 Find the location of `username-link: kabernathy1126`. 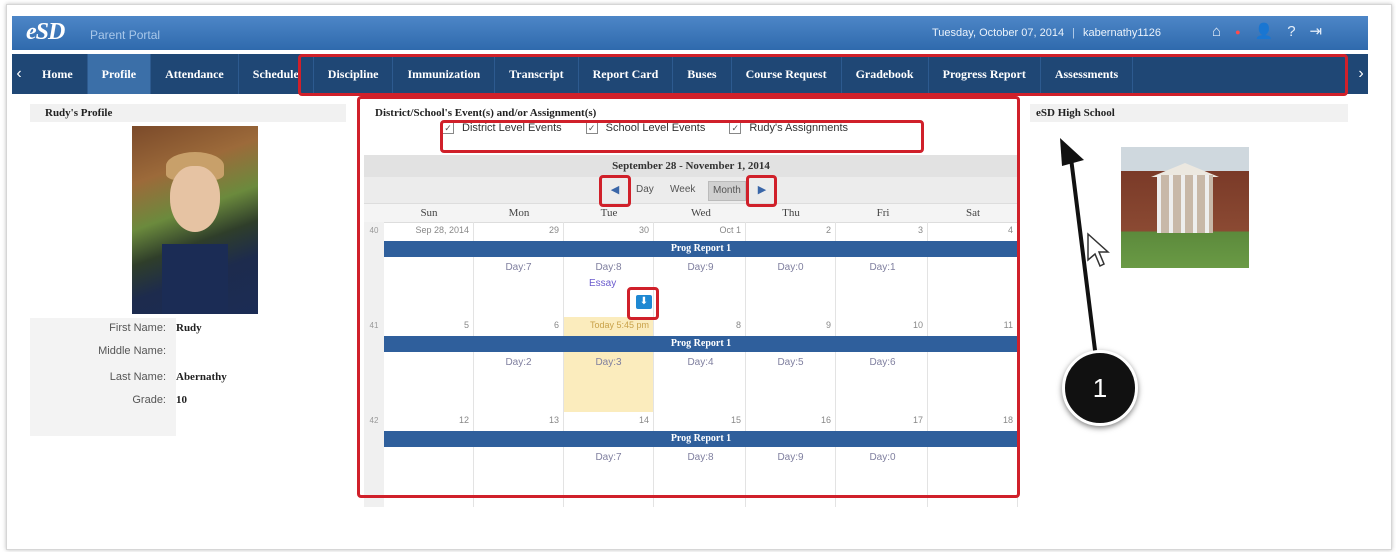

username-link: kabernathy1126 is located at coordinates (1122, 33).